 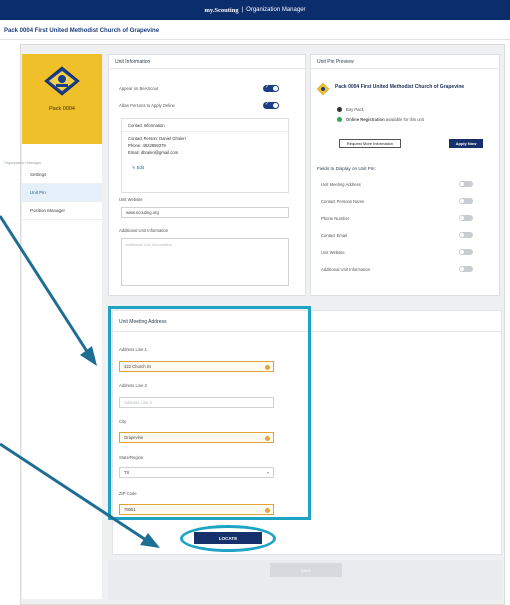 What do you see at coordinates (365, 119) in the screenshot?
I see `online-registration-bold: Online Registration` at bounding box center [365, 119].